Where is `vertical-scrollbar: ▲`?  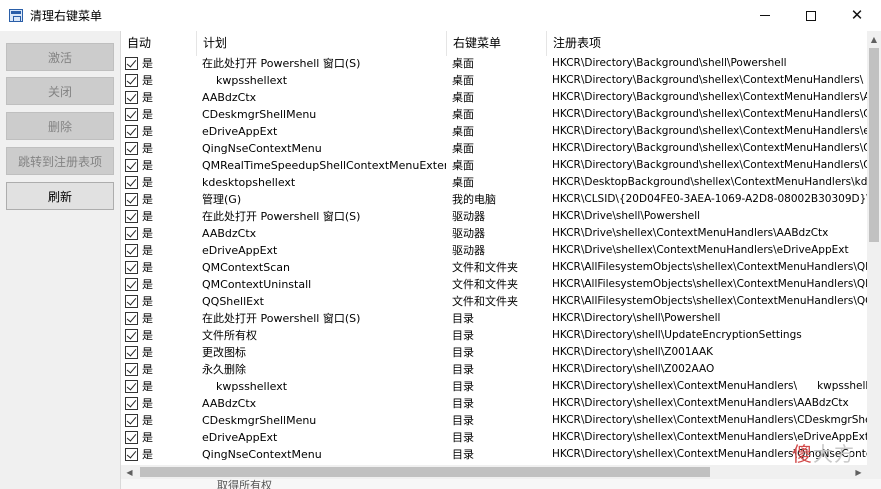
vertical-scrollbar: ▲ is located at coordinates (874, 248).